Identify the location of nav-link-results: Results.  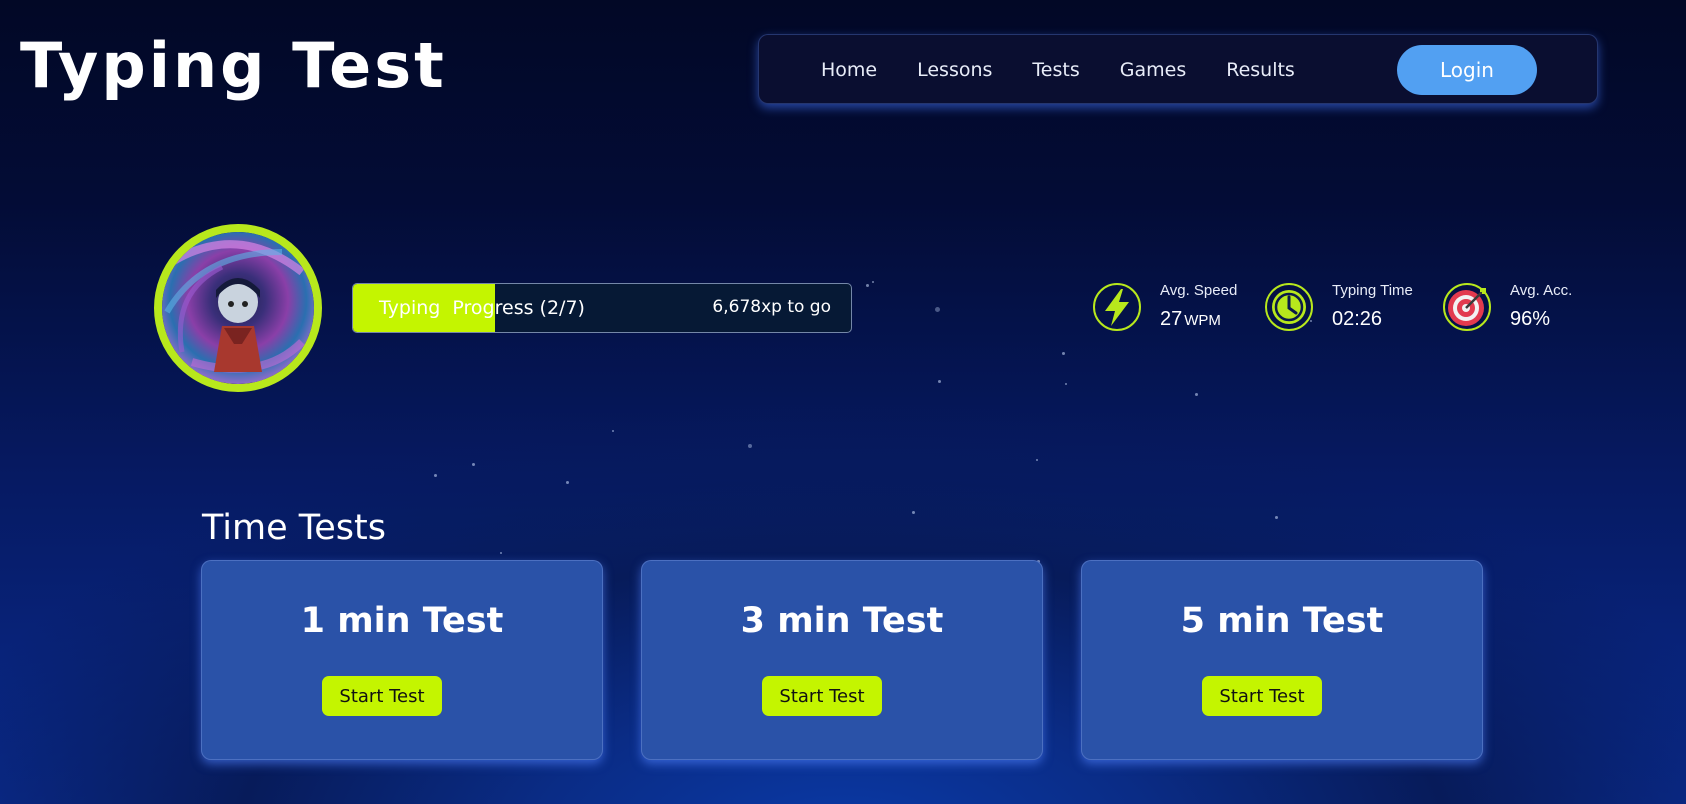
(1260, 70).